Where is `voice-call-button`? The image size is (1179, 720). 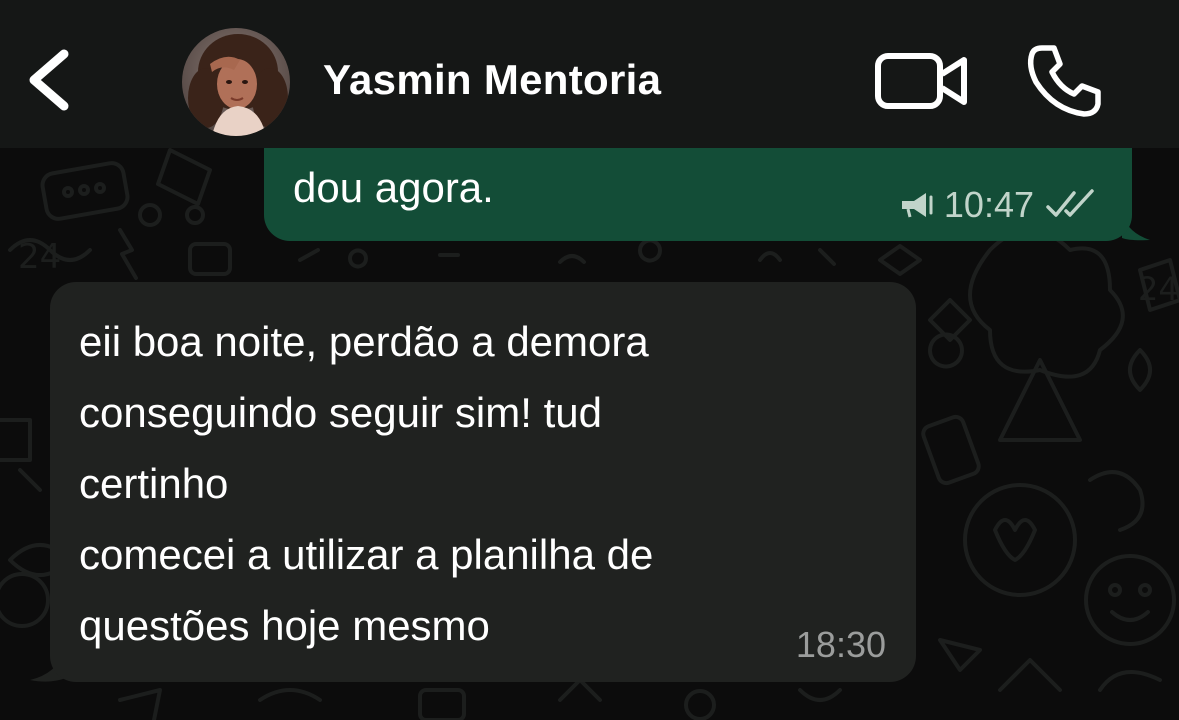 voice-call-button is located at coordinates (1064, 80).